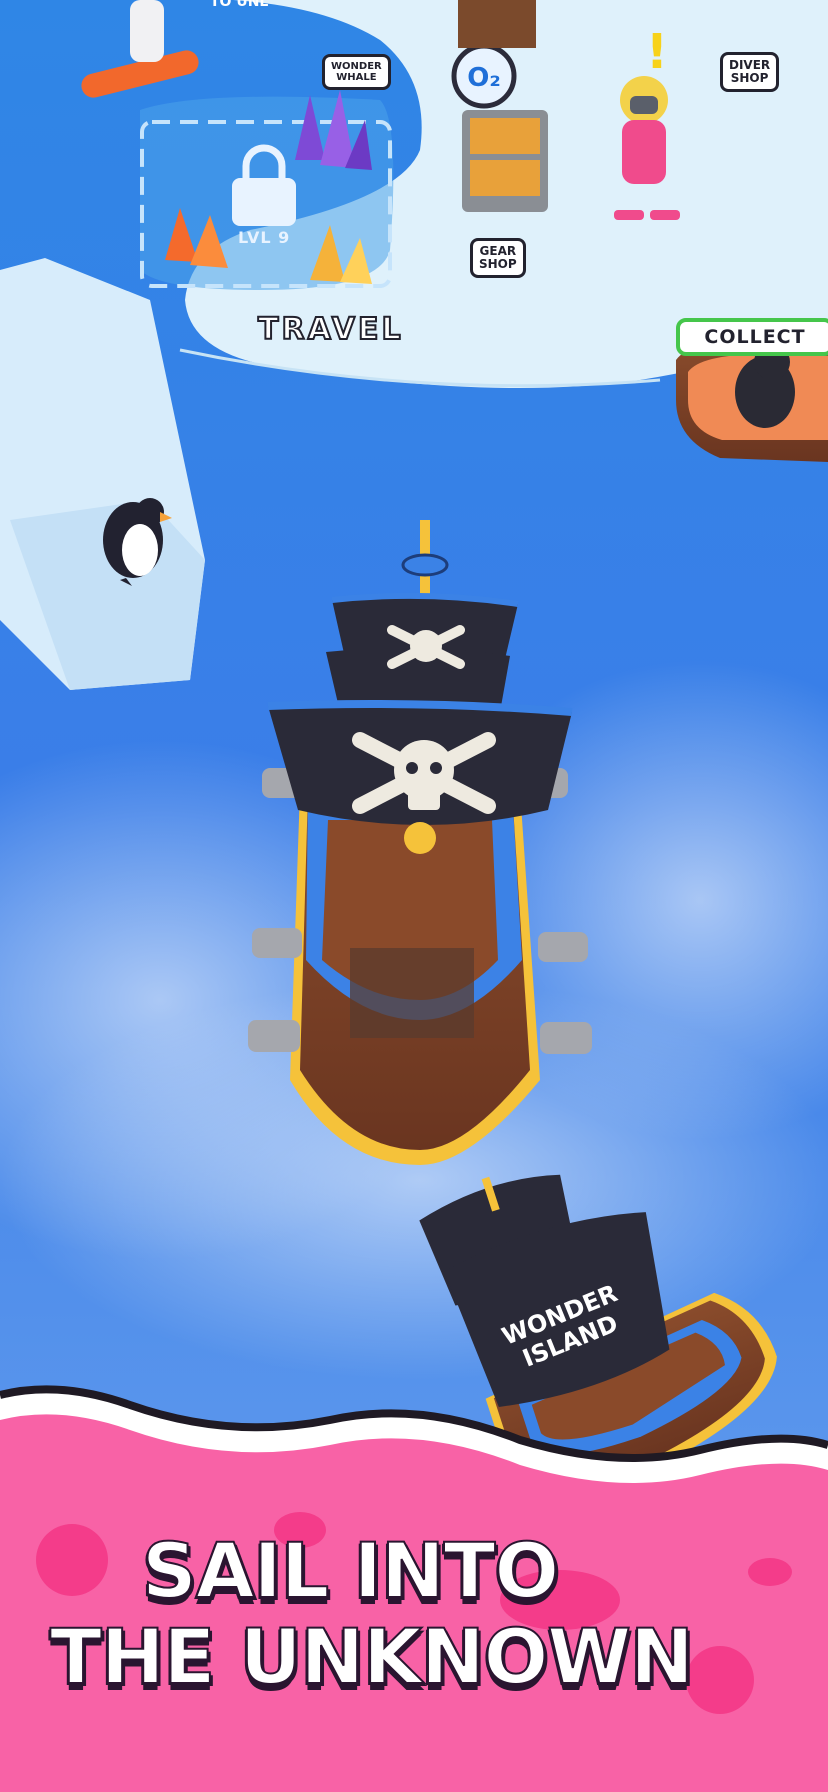 The image size is (828, 1792). Describe the element at coordinates (498, 258) in the screenshot. I see `gear-shop-sign: GEAR SHOP` at that location.